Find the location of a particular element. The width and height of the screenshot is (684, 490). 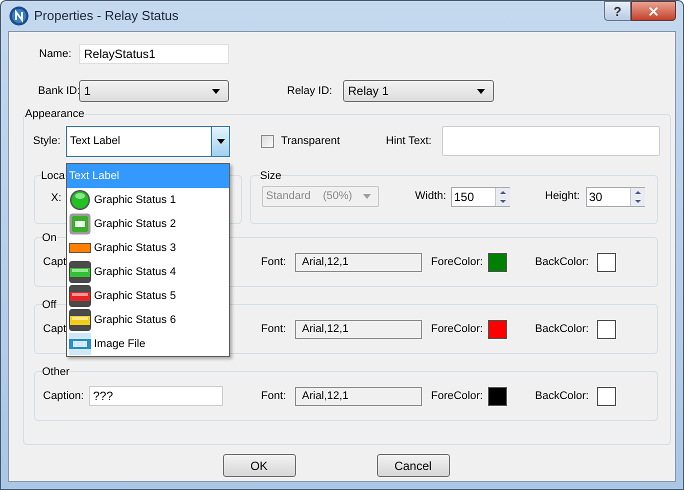

app-logo-icon is located at coordinates (19, 16).